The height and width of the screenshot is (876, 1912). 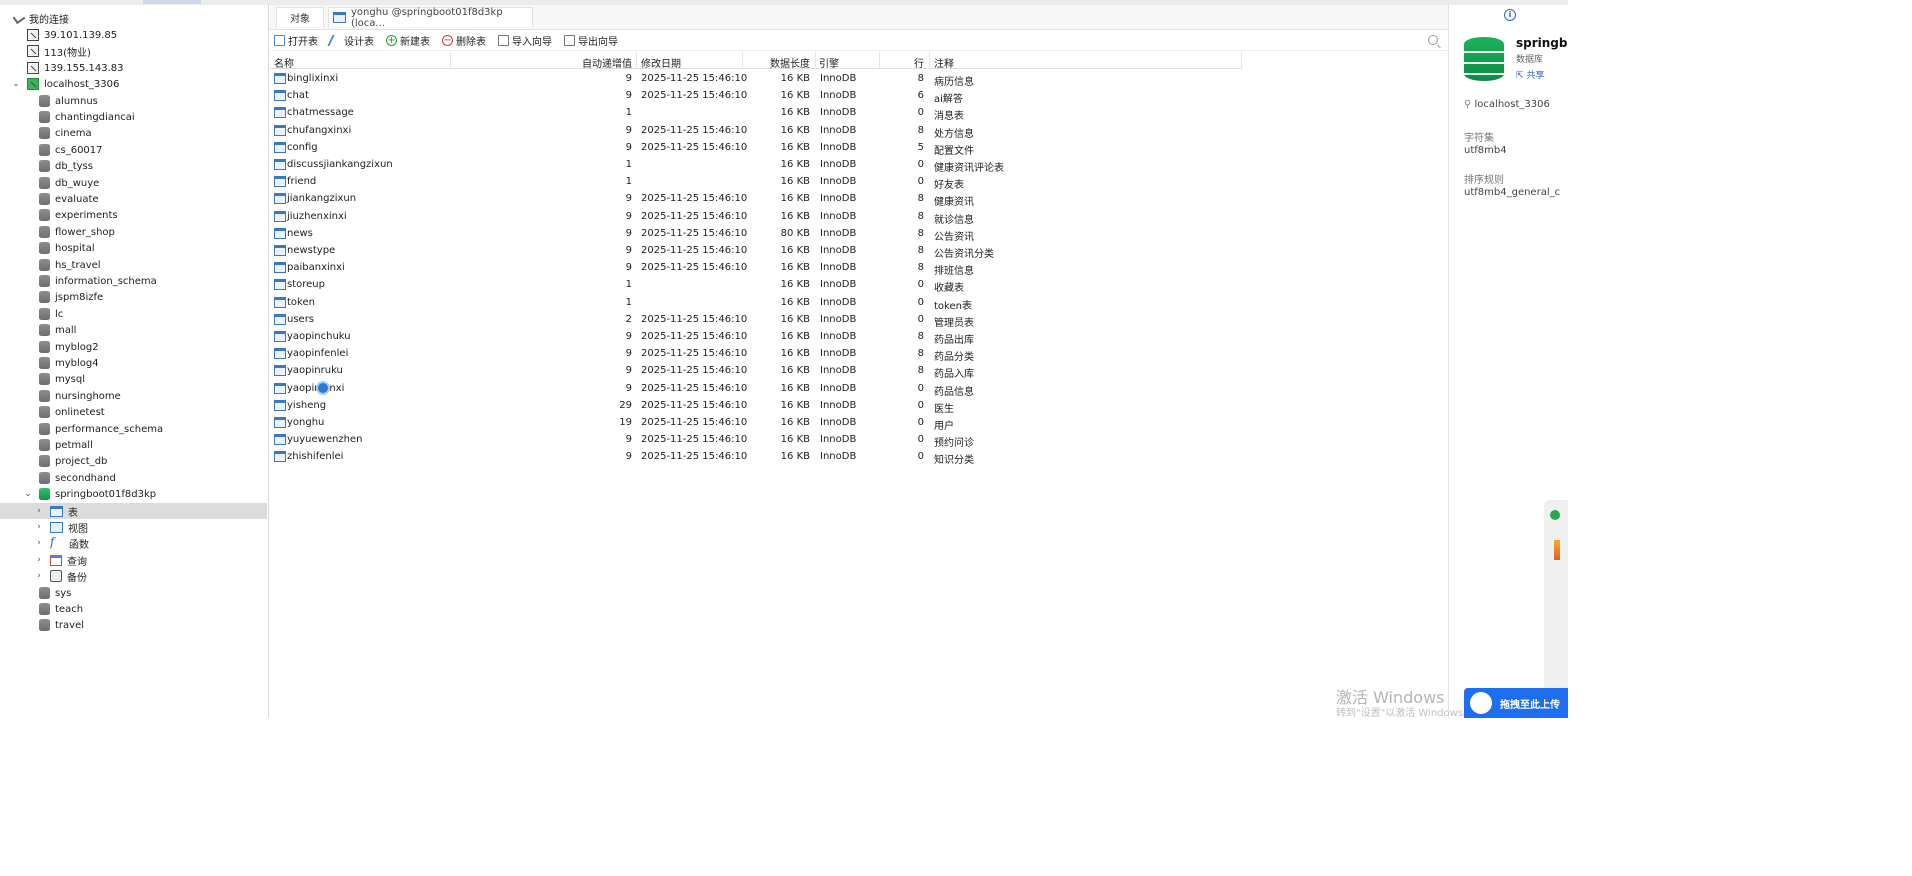 What do you see at coordinates (1556, 600) in the screenshot?
I see `floating-monitor-widget` at bounding box center [1556, 600].